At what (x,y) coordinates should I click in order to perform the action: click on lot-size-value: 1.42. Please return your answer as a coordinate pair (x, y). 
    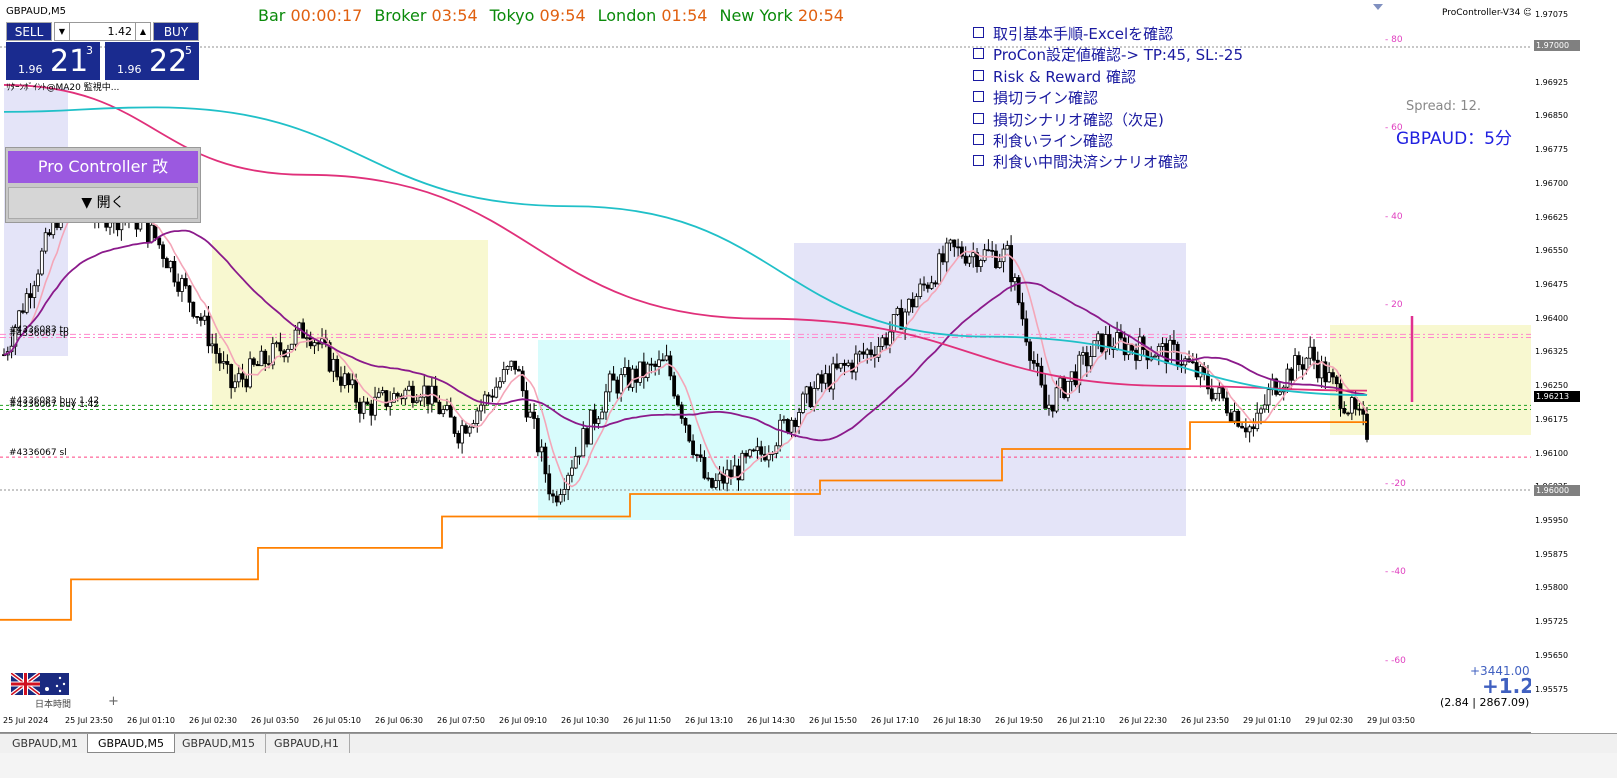
    Looking at the image, I should click on (120, 31).